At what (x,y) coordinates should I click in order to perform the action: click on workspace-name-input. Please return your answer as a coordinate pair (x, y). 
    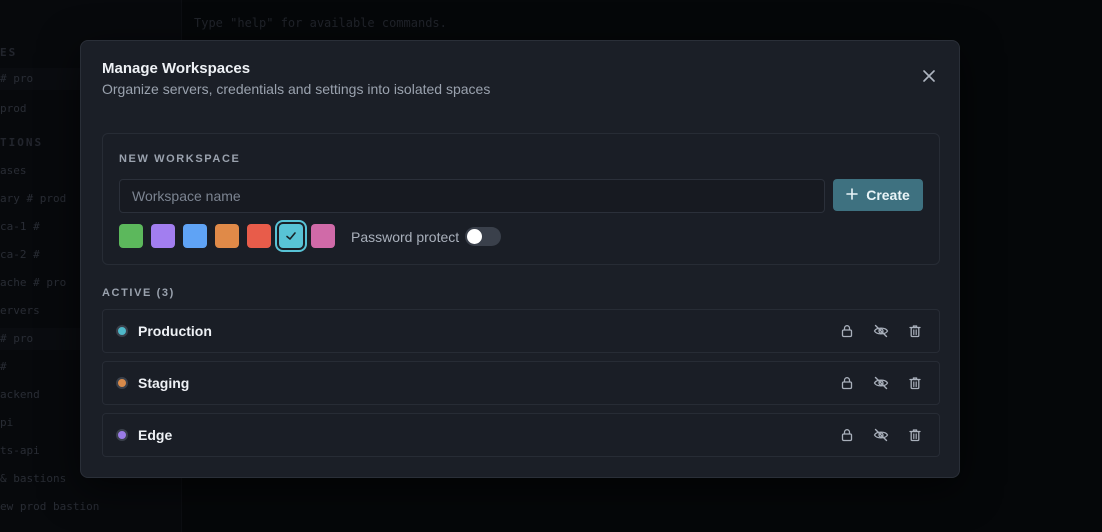
    Looking at the image, I should click on (472, 196).